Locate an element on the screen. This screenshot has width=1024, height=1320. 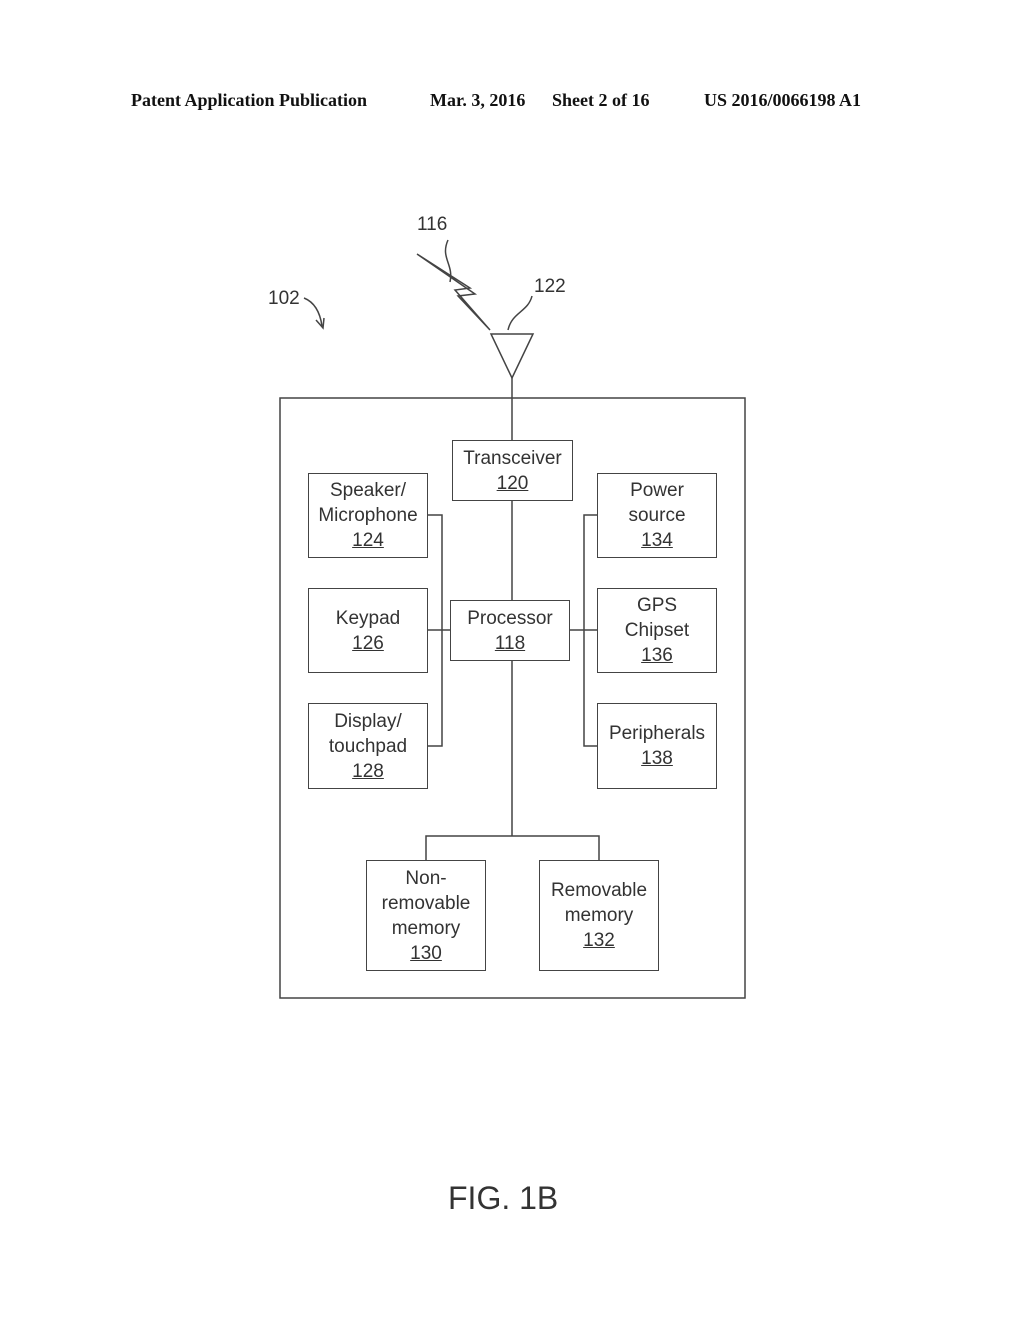
source-label: source is located at coordinates (657, 515).